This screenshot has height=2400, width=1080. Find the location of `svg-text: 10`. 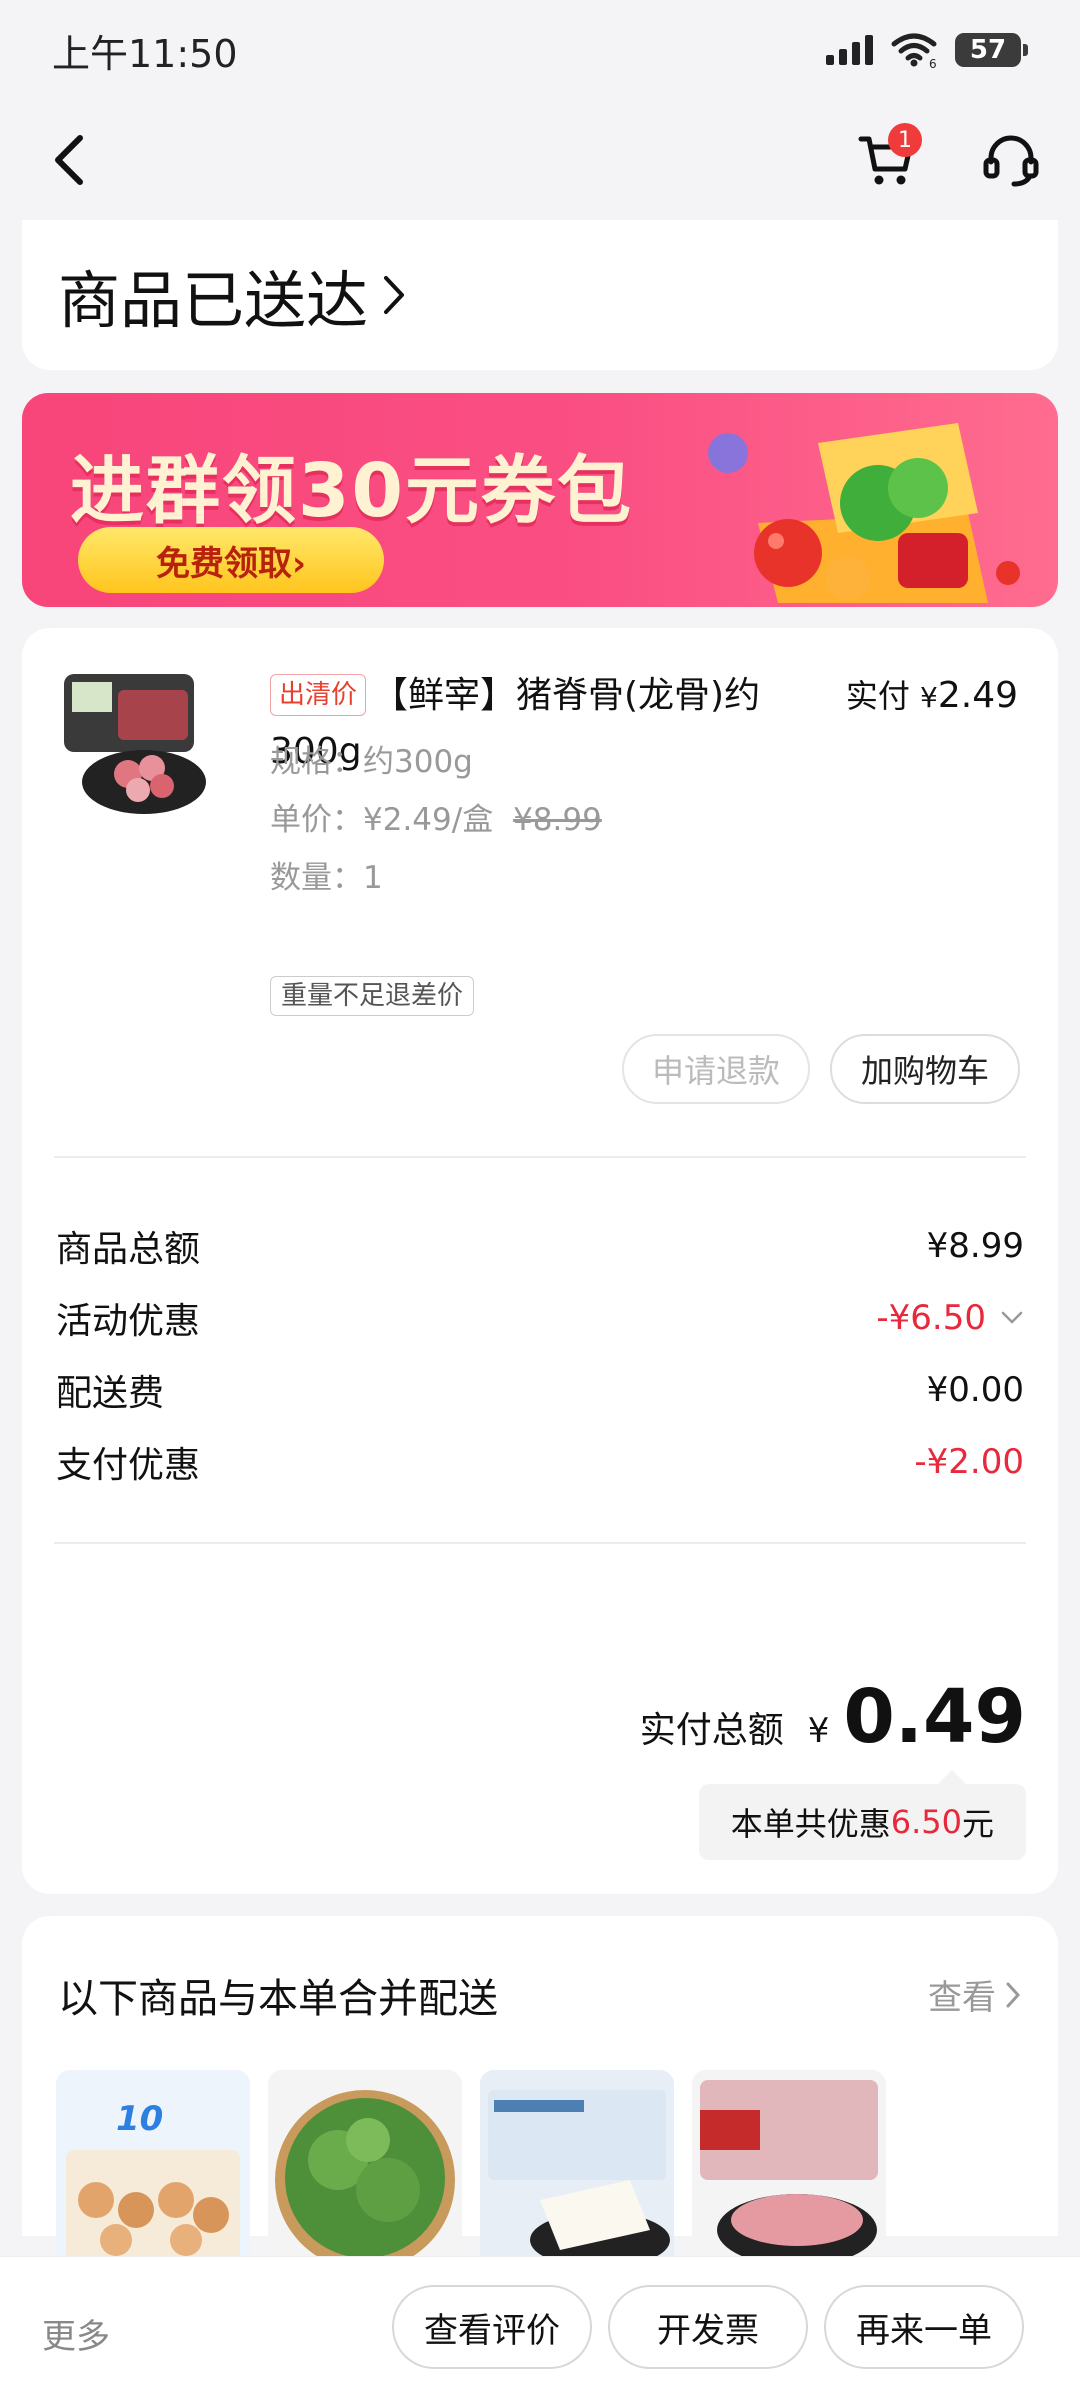

svg-text: 10 is located at coordinates (139, 2119).